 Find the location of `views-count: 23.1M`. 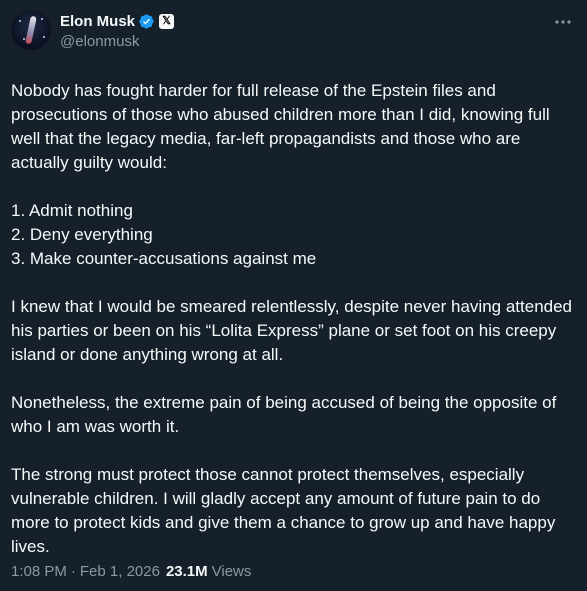

views-count: 23.1M is located at coordinates (187, 571).